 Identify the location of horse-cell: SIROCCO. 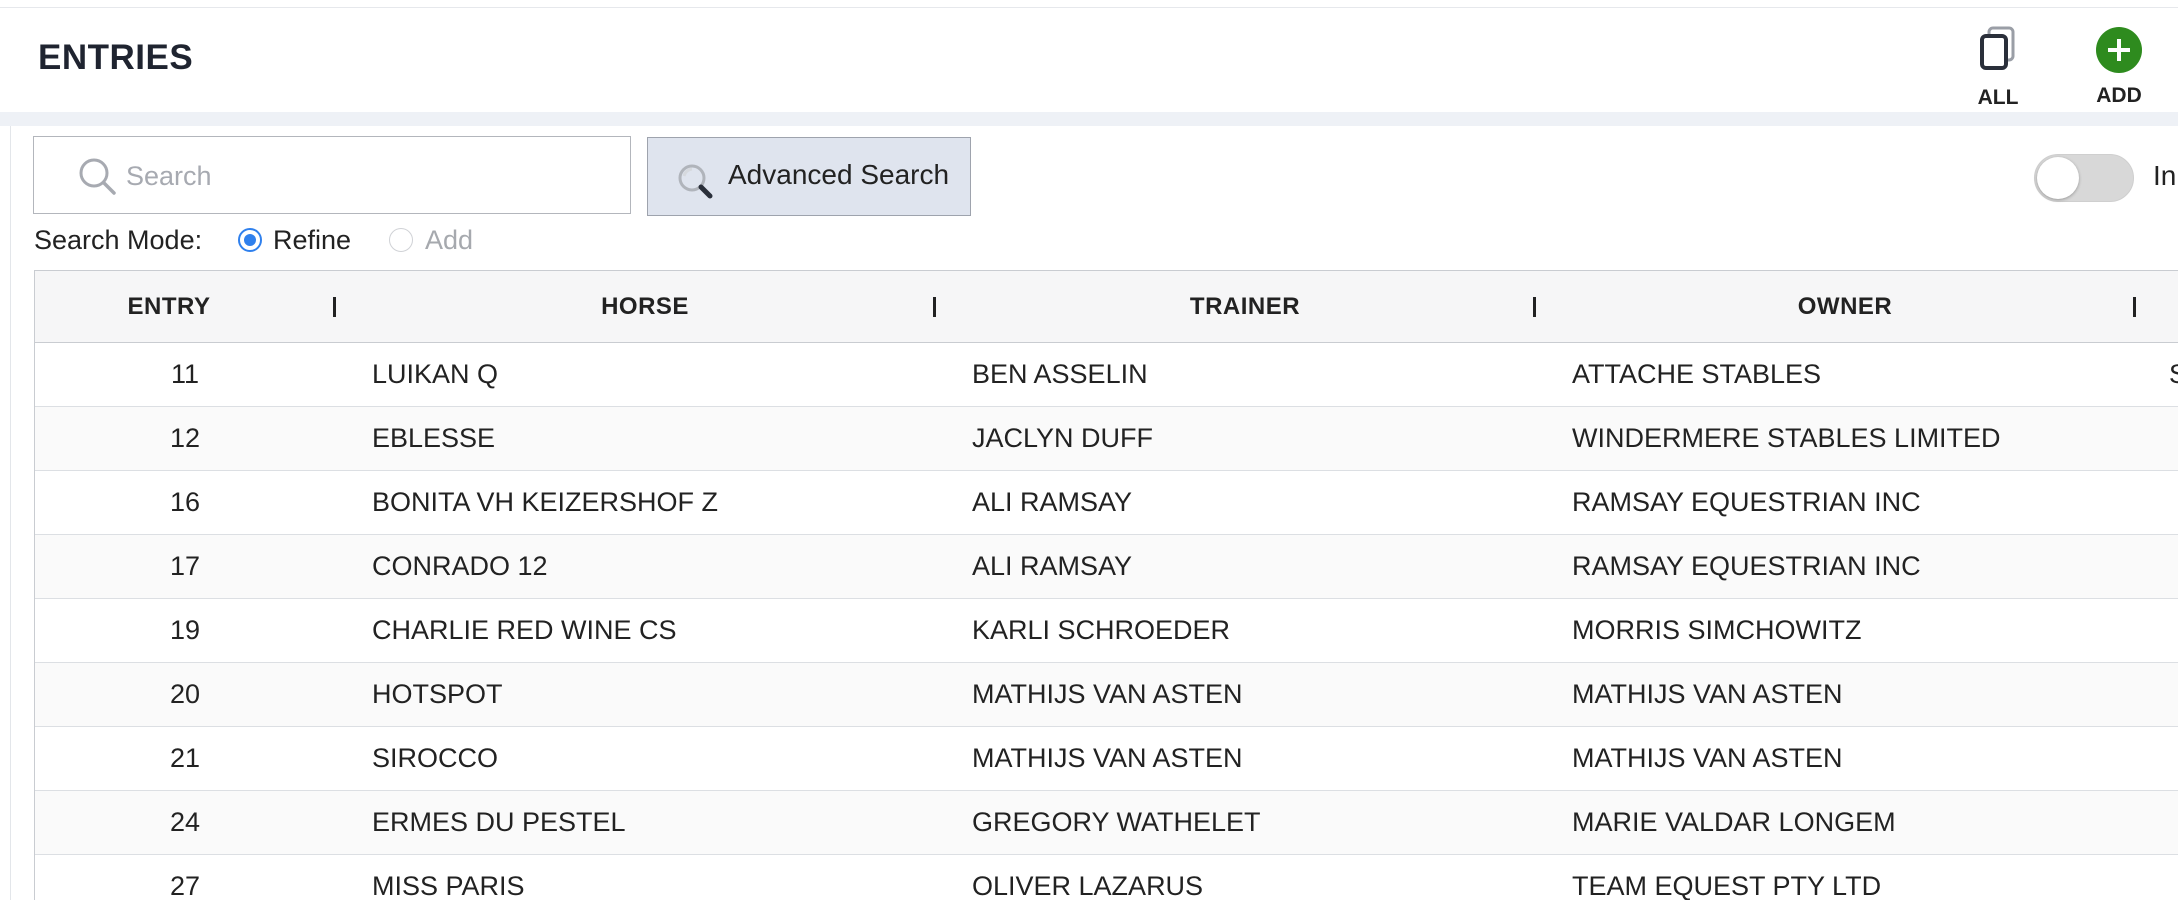
(435, 758).